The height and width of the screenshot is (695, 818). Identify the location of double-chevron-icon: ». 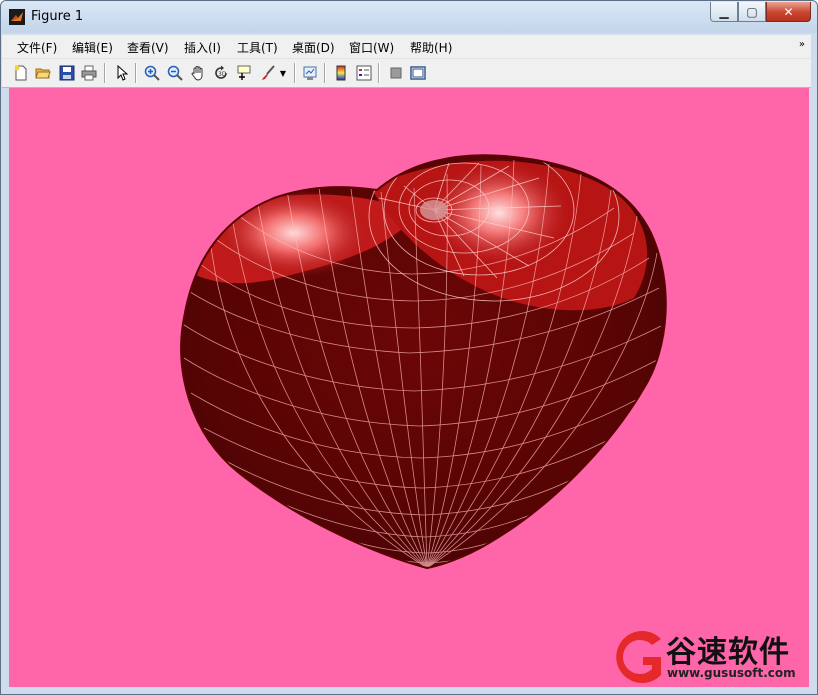
(802, 44).